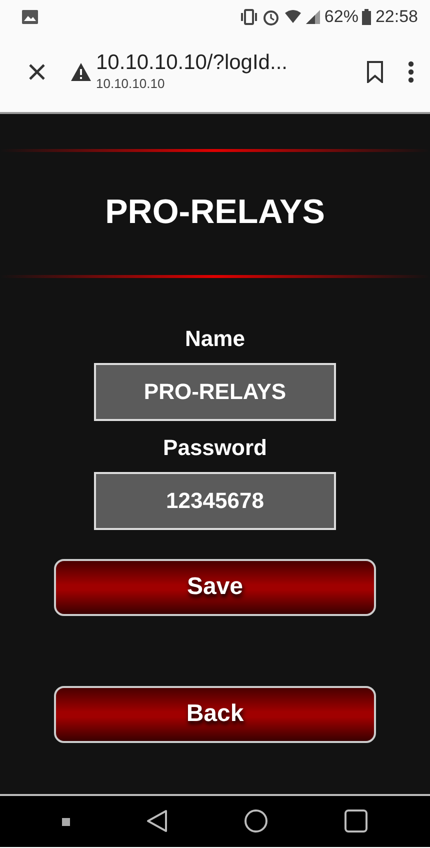 This screenshot has width=430, height=848. I want to click on input-field: 12345678, so click(215, 501).